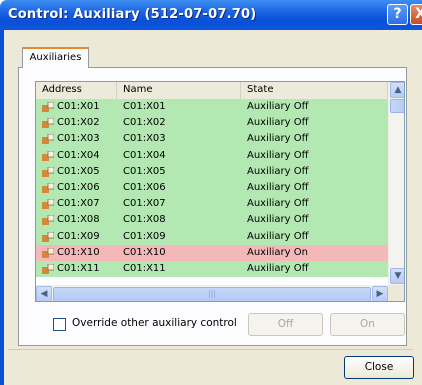 The width and height of the screenshot is (422, 385). What do you see at coordinates (314, 90) in the screenshot?
I see `column-header-state: State` at bounding box center [314, 90].